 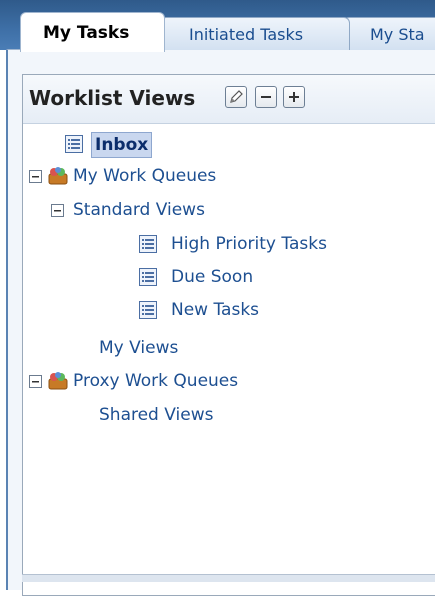 I want to click on add-button, so click(x=294, y=97).